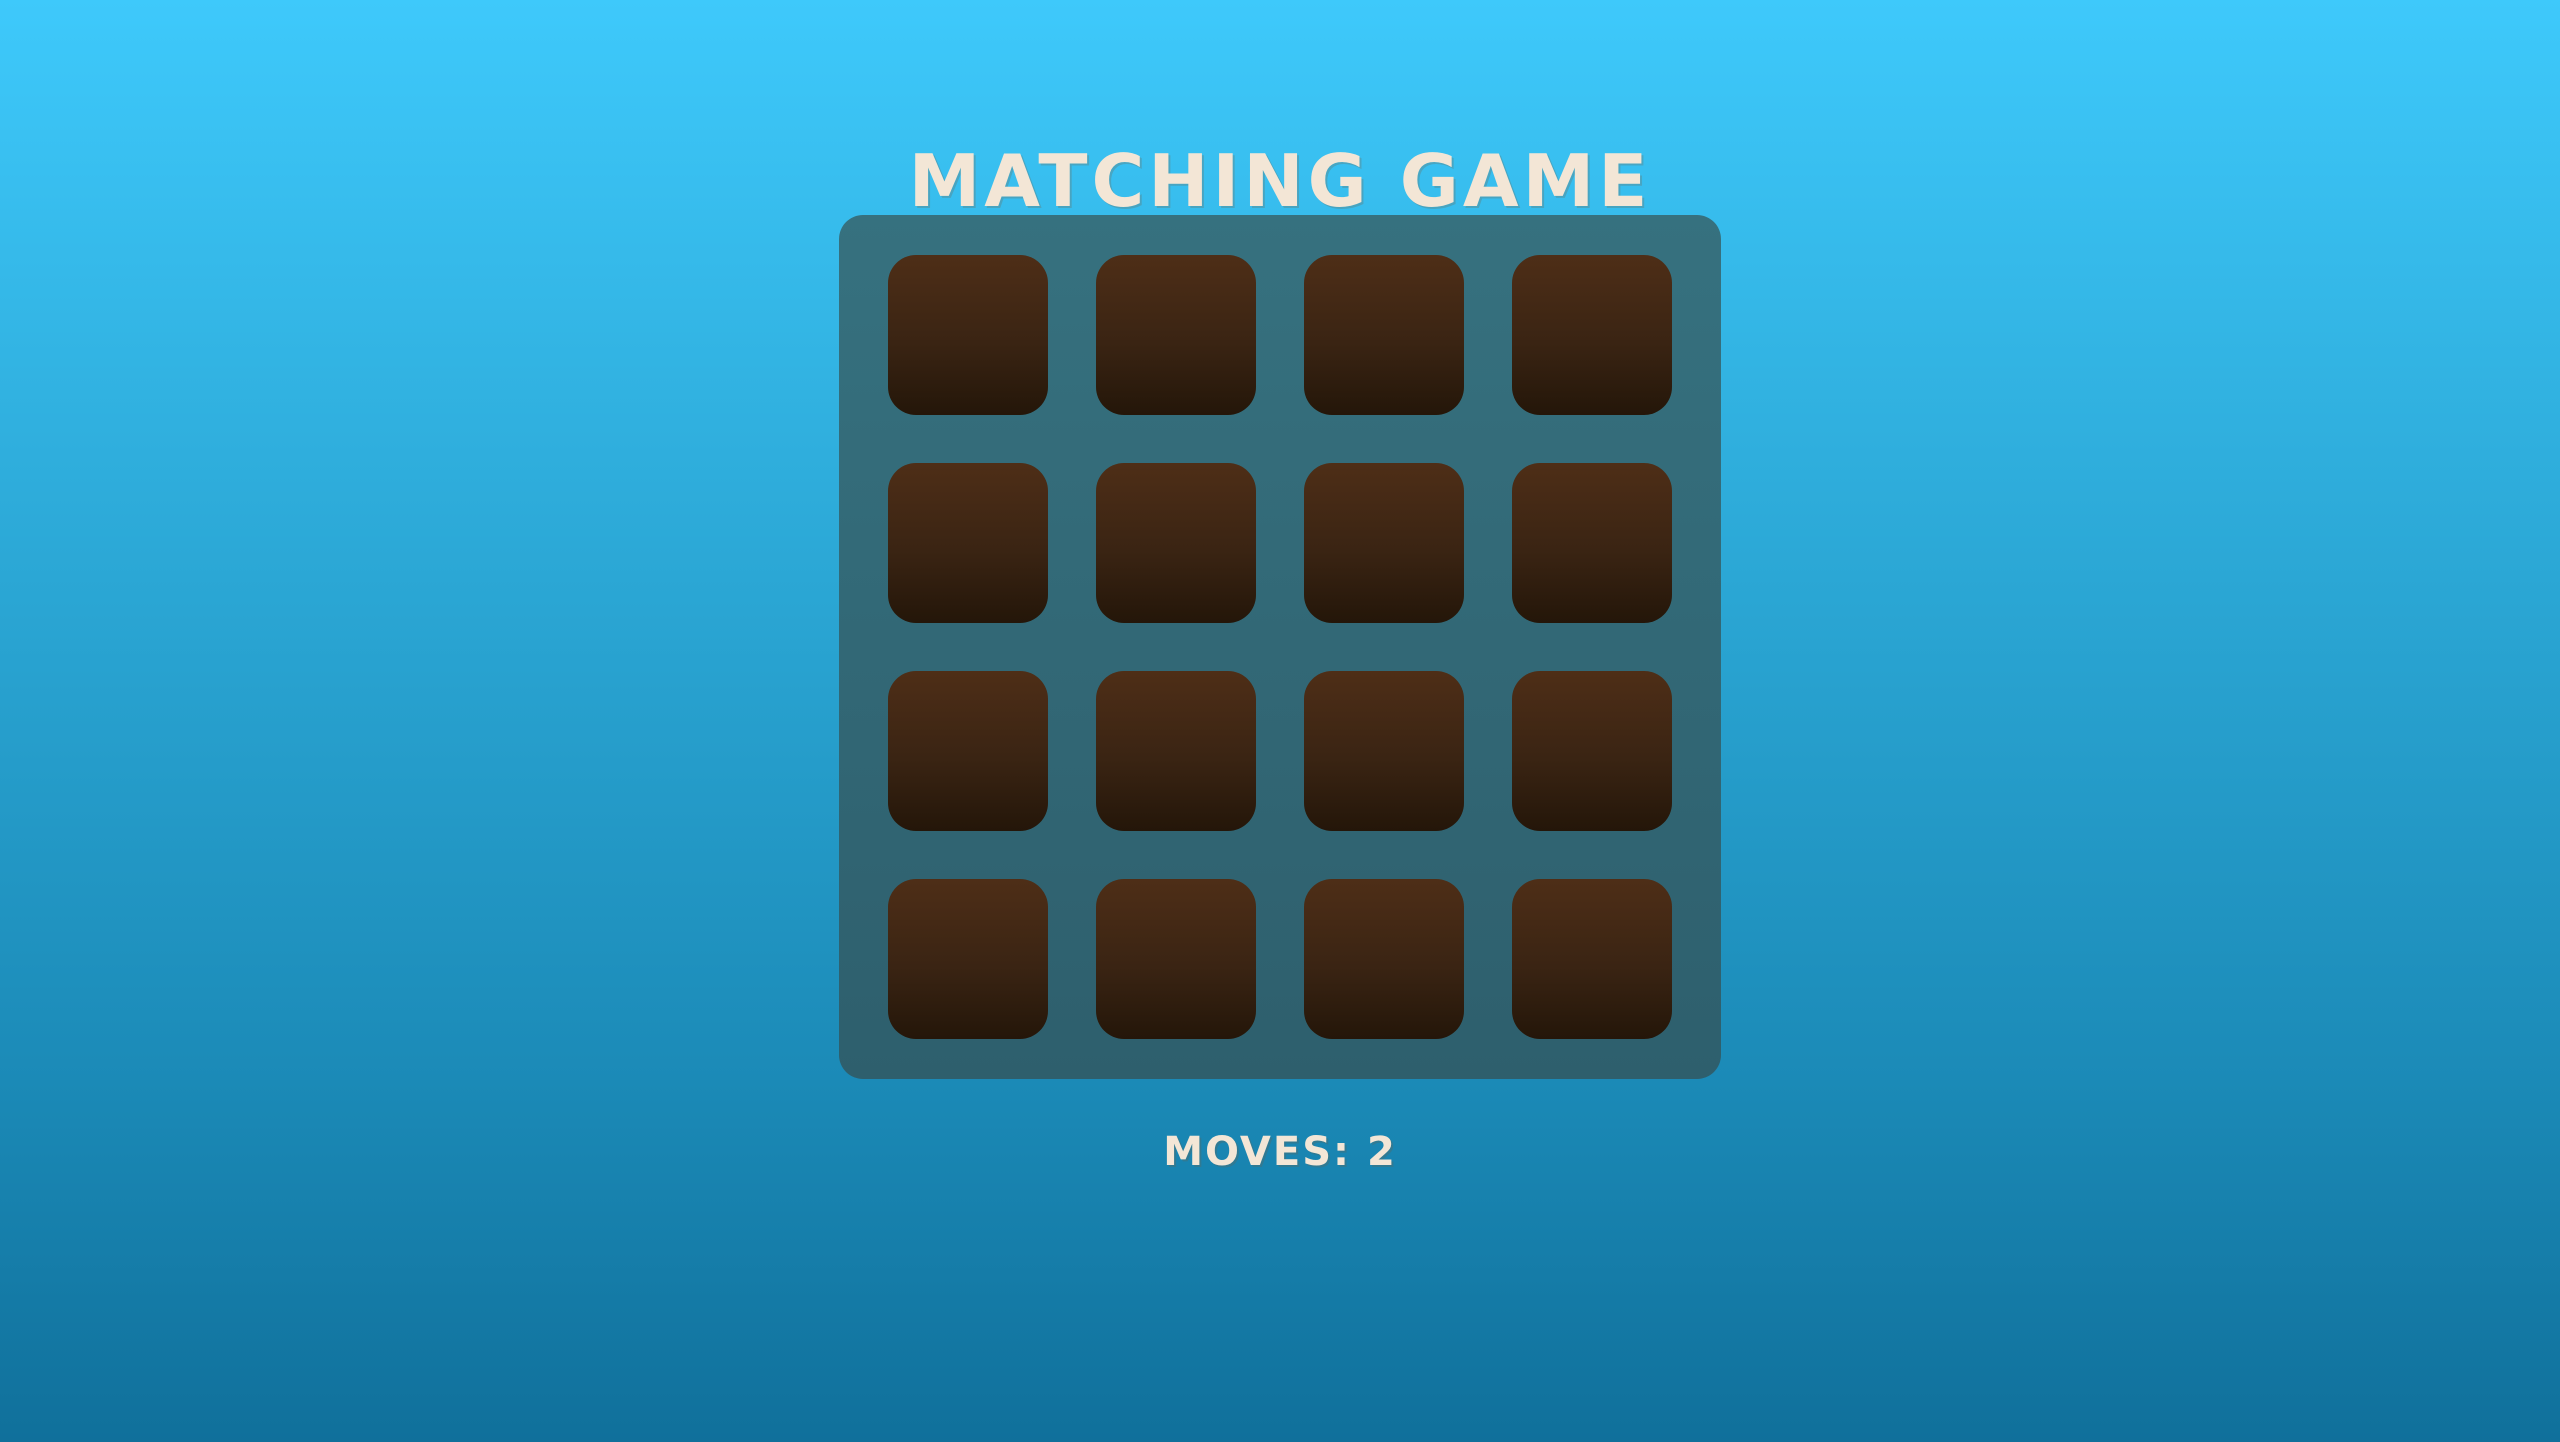  What do you see at coordinates (1257, 1152) in the screenshot?
I see `moves-label: MOVES:` at bounding box center [1257, 1152].